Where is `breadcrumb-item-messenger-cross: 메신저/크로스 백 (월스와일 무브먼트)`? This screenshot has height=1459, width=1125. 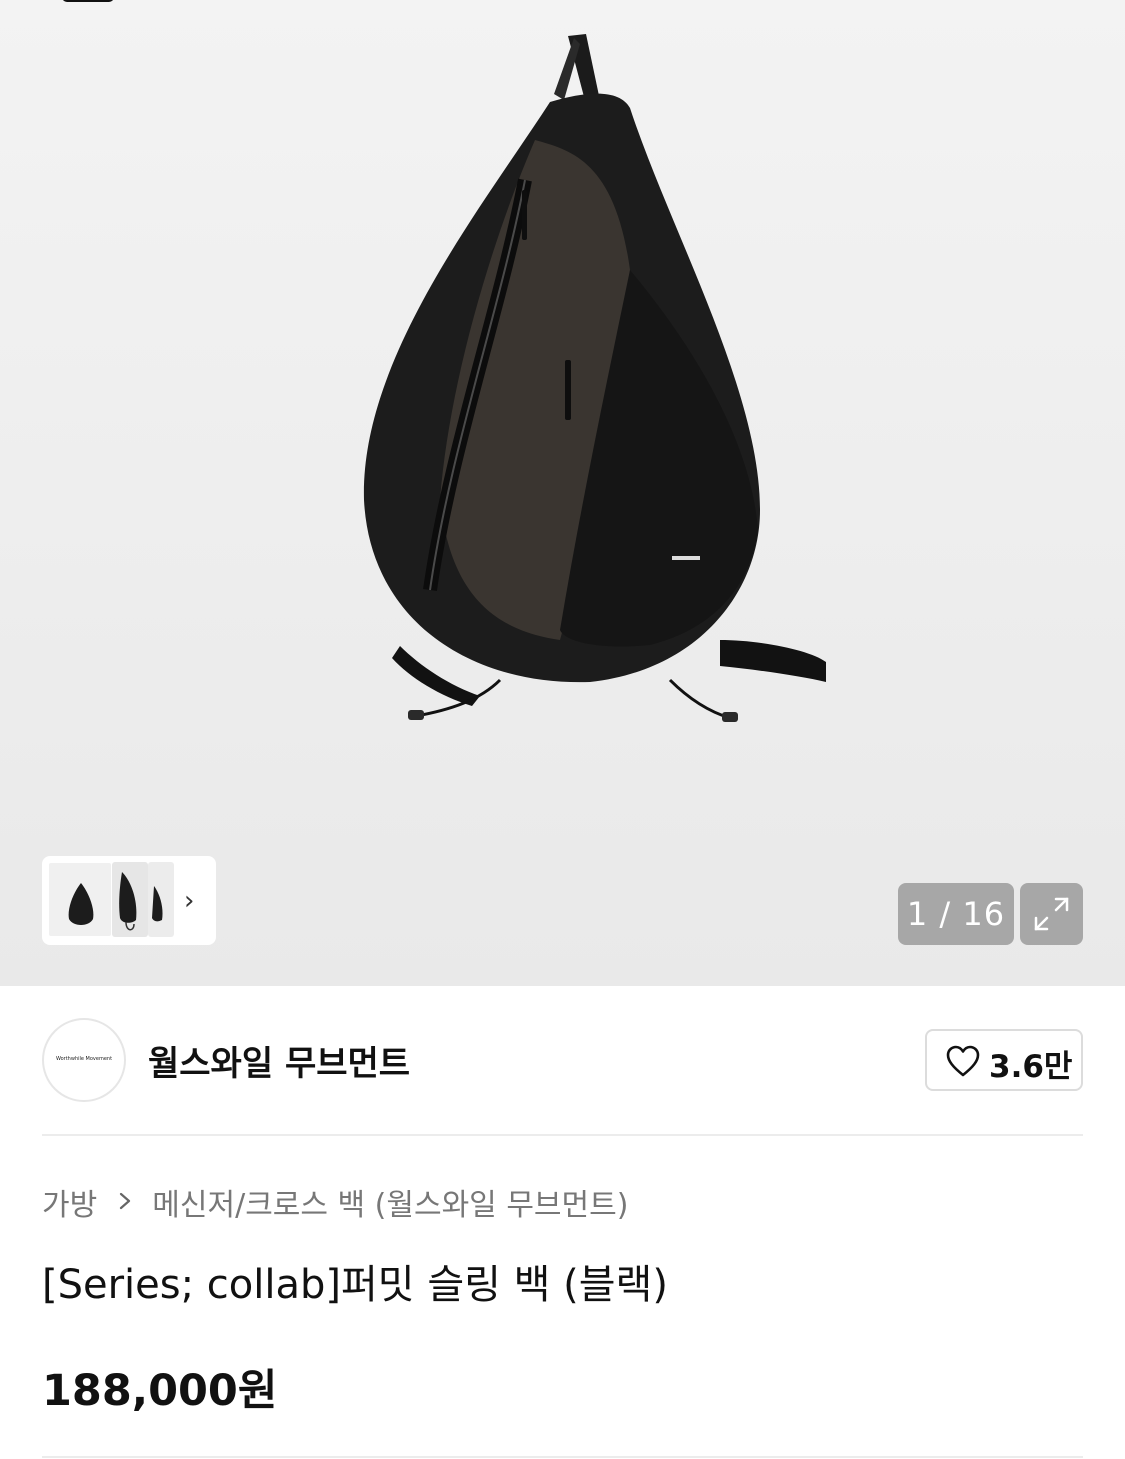
breadcrumb-item-messenger-cross: 메신저/크로스 백 (월스와일 무브먼트) is located at coordinates (390, 1202).